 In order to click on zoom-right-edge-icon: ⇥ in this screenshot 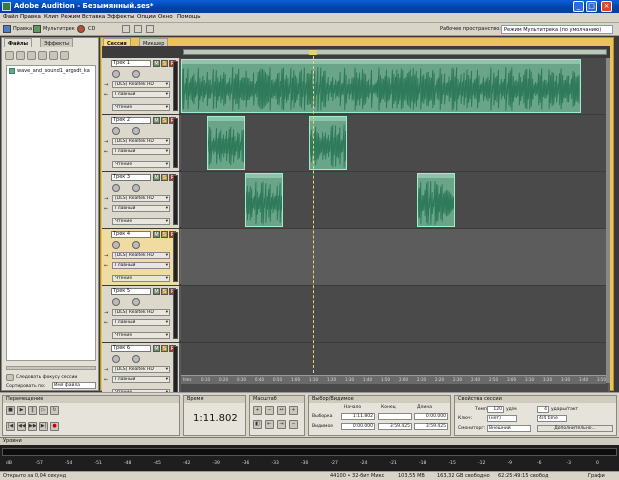, I will do `click(281, 424)`.